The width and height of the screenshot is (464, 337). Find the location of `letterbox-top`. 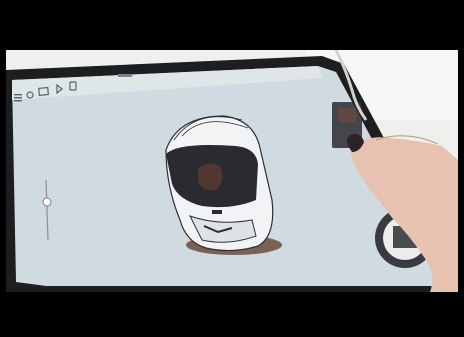

letterbox-top is located at coordinates (232, 25).